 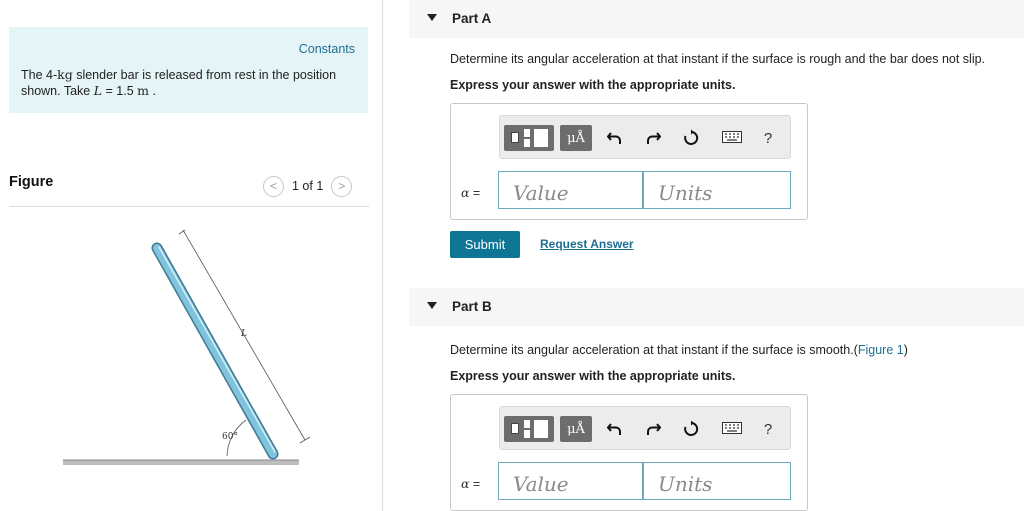 I want to click on next-figure-button: >, so click(x=342, y=186).